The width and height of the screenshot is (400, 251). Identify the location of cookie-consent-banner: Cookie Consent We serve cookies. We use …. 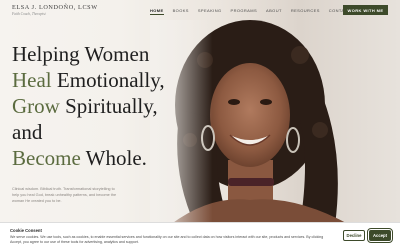
(200, 236).